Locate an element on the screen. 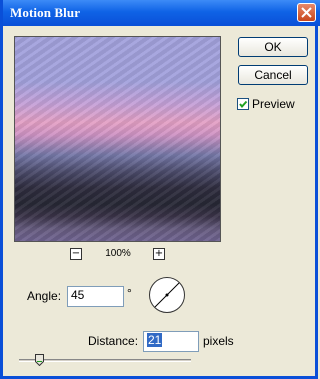 This screenshot has height=379, width=320. angle-dial is located at coordinates (167, 295).